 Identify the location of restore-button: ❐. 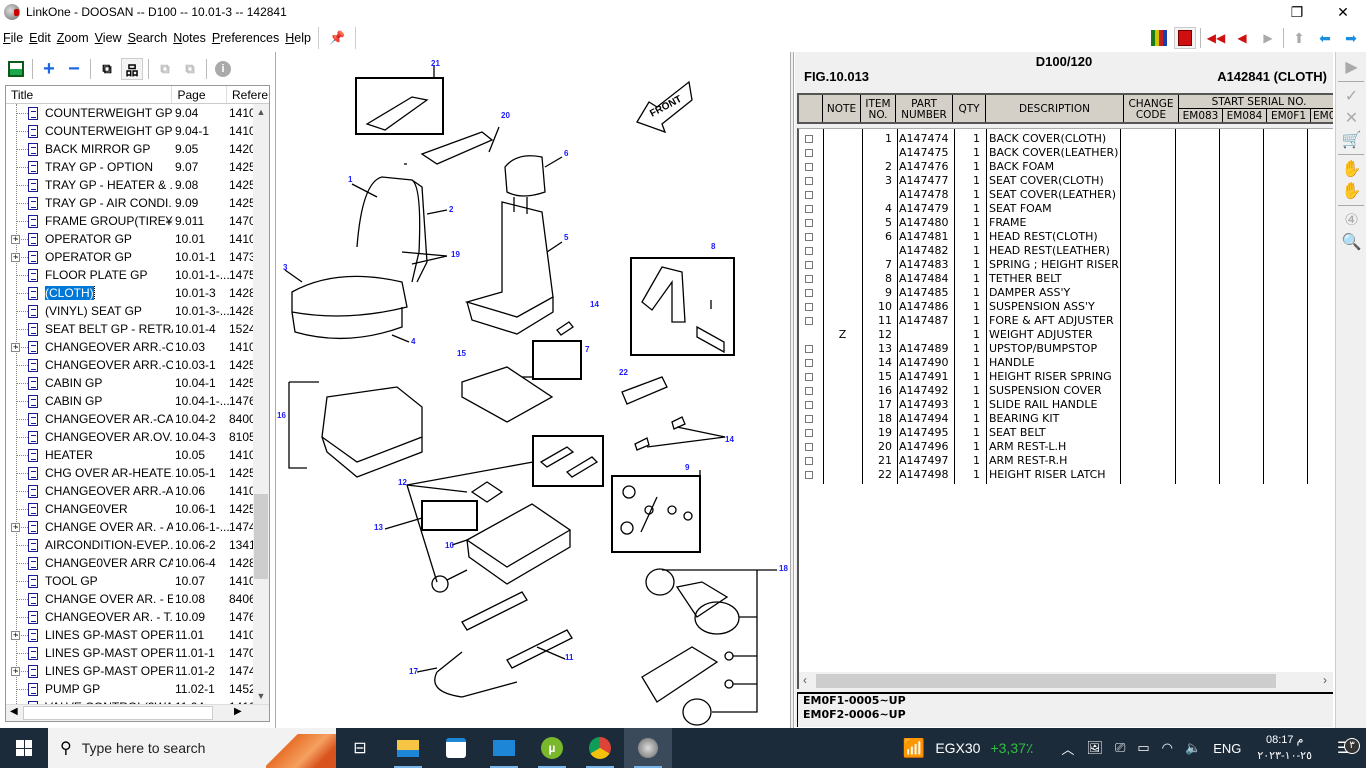
(1297, 12).